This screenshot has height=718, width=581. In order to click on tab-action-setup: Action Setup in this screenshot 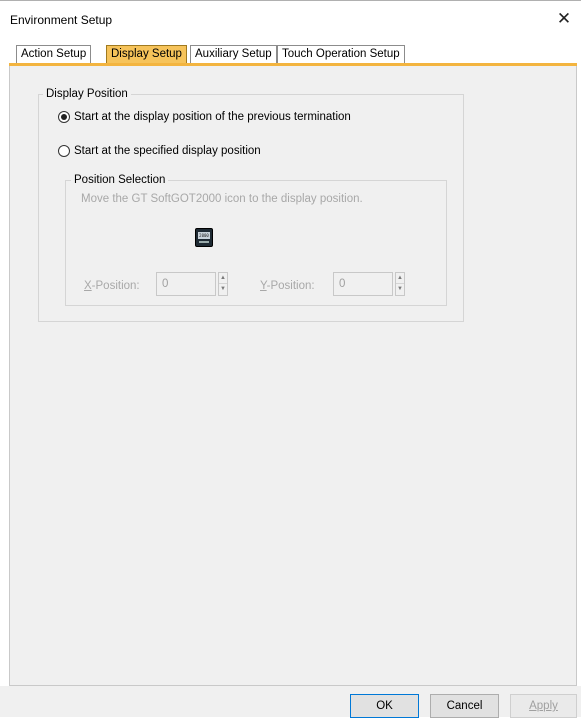, I will do `click(54, 54)`.